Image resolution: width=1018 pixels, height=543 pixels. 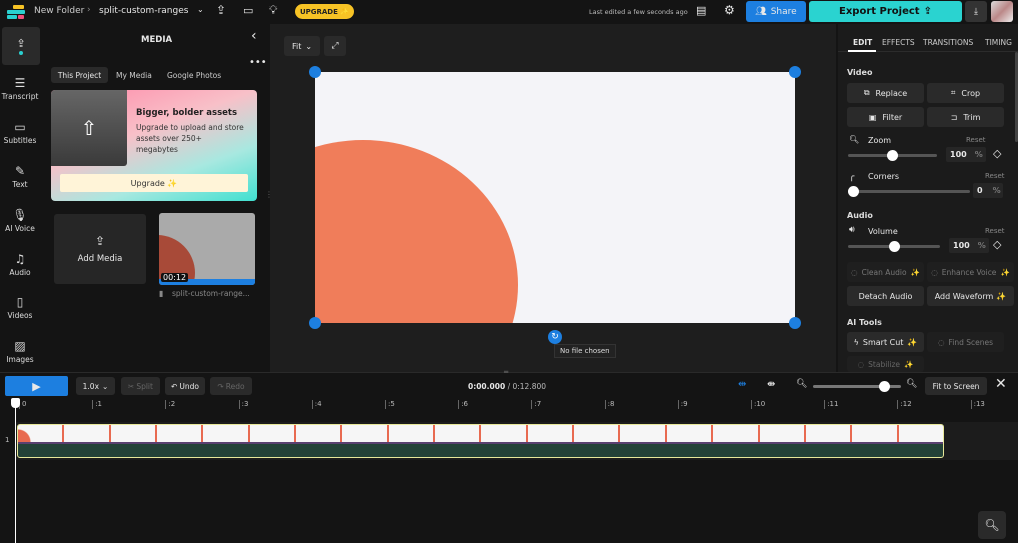 What do you see at coordinates (970, 296) in the screenshot?
I see `add-waveform-button: Add Waveform ✨` at bounding box center [970, 296].